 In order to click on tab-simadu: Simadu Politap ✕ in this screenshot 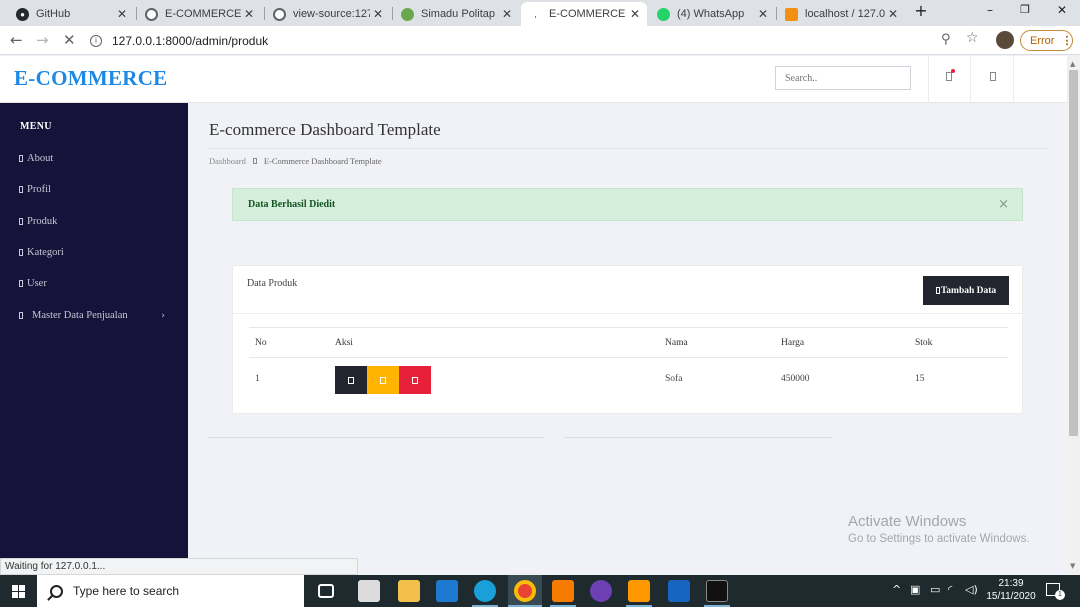, I will do `click(456, 14)`.